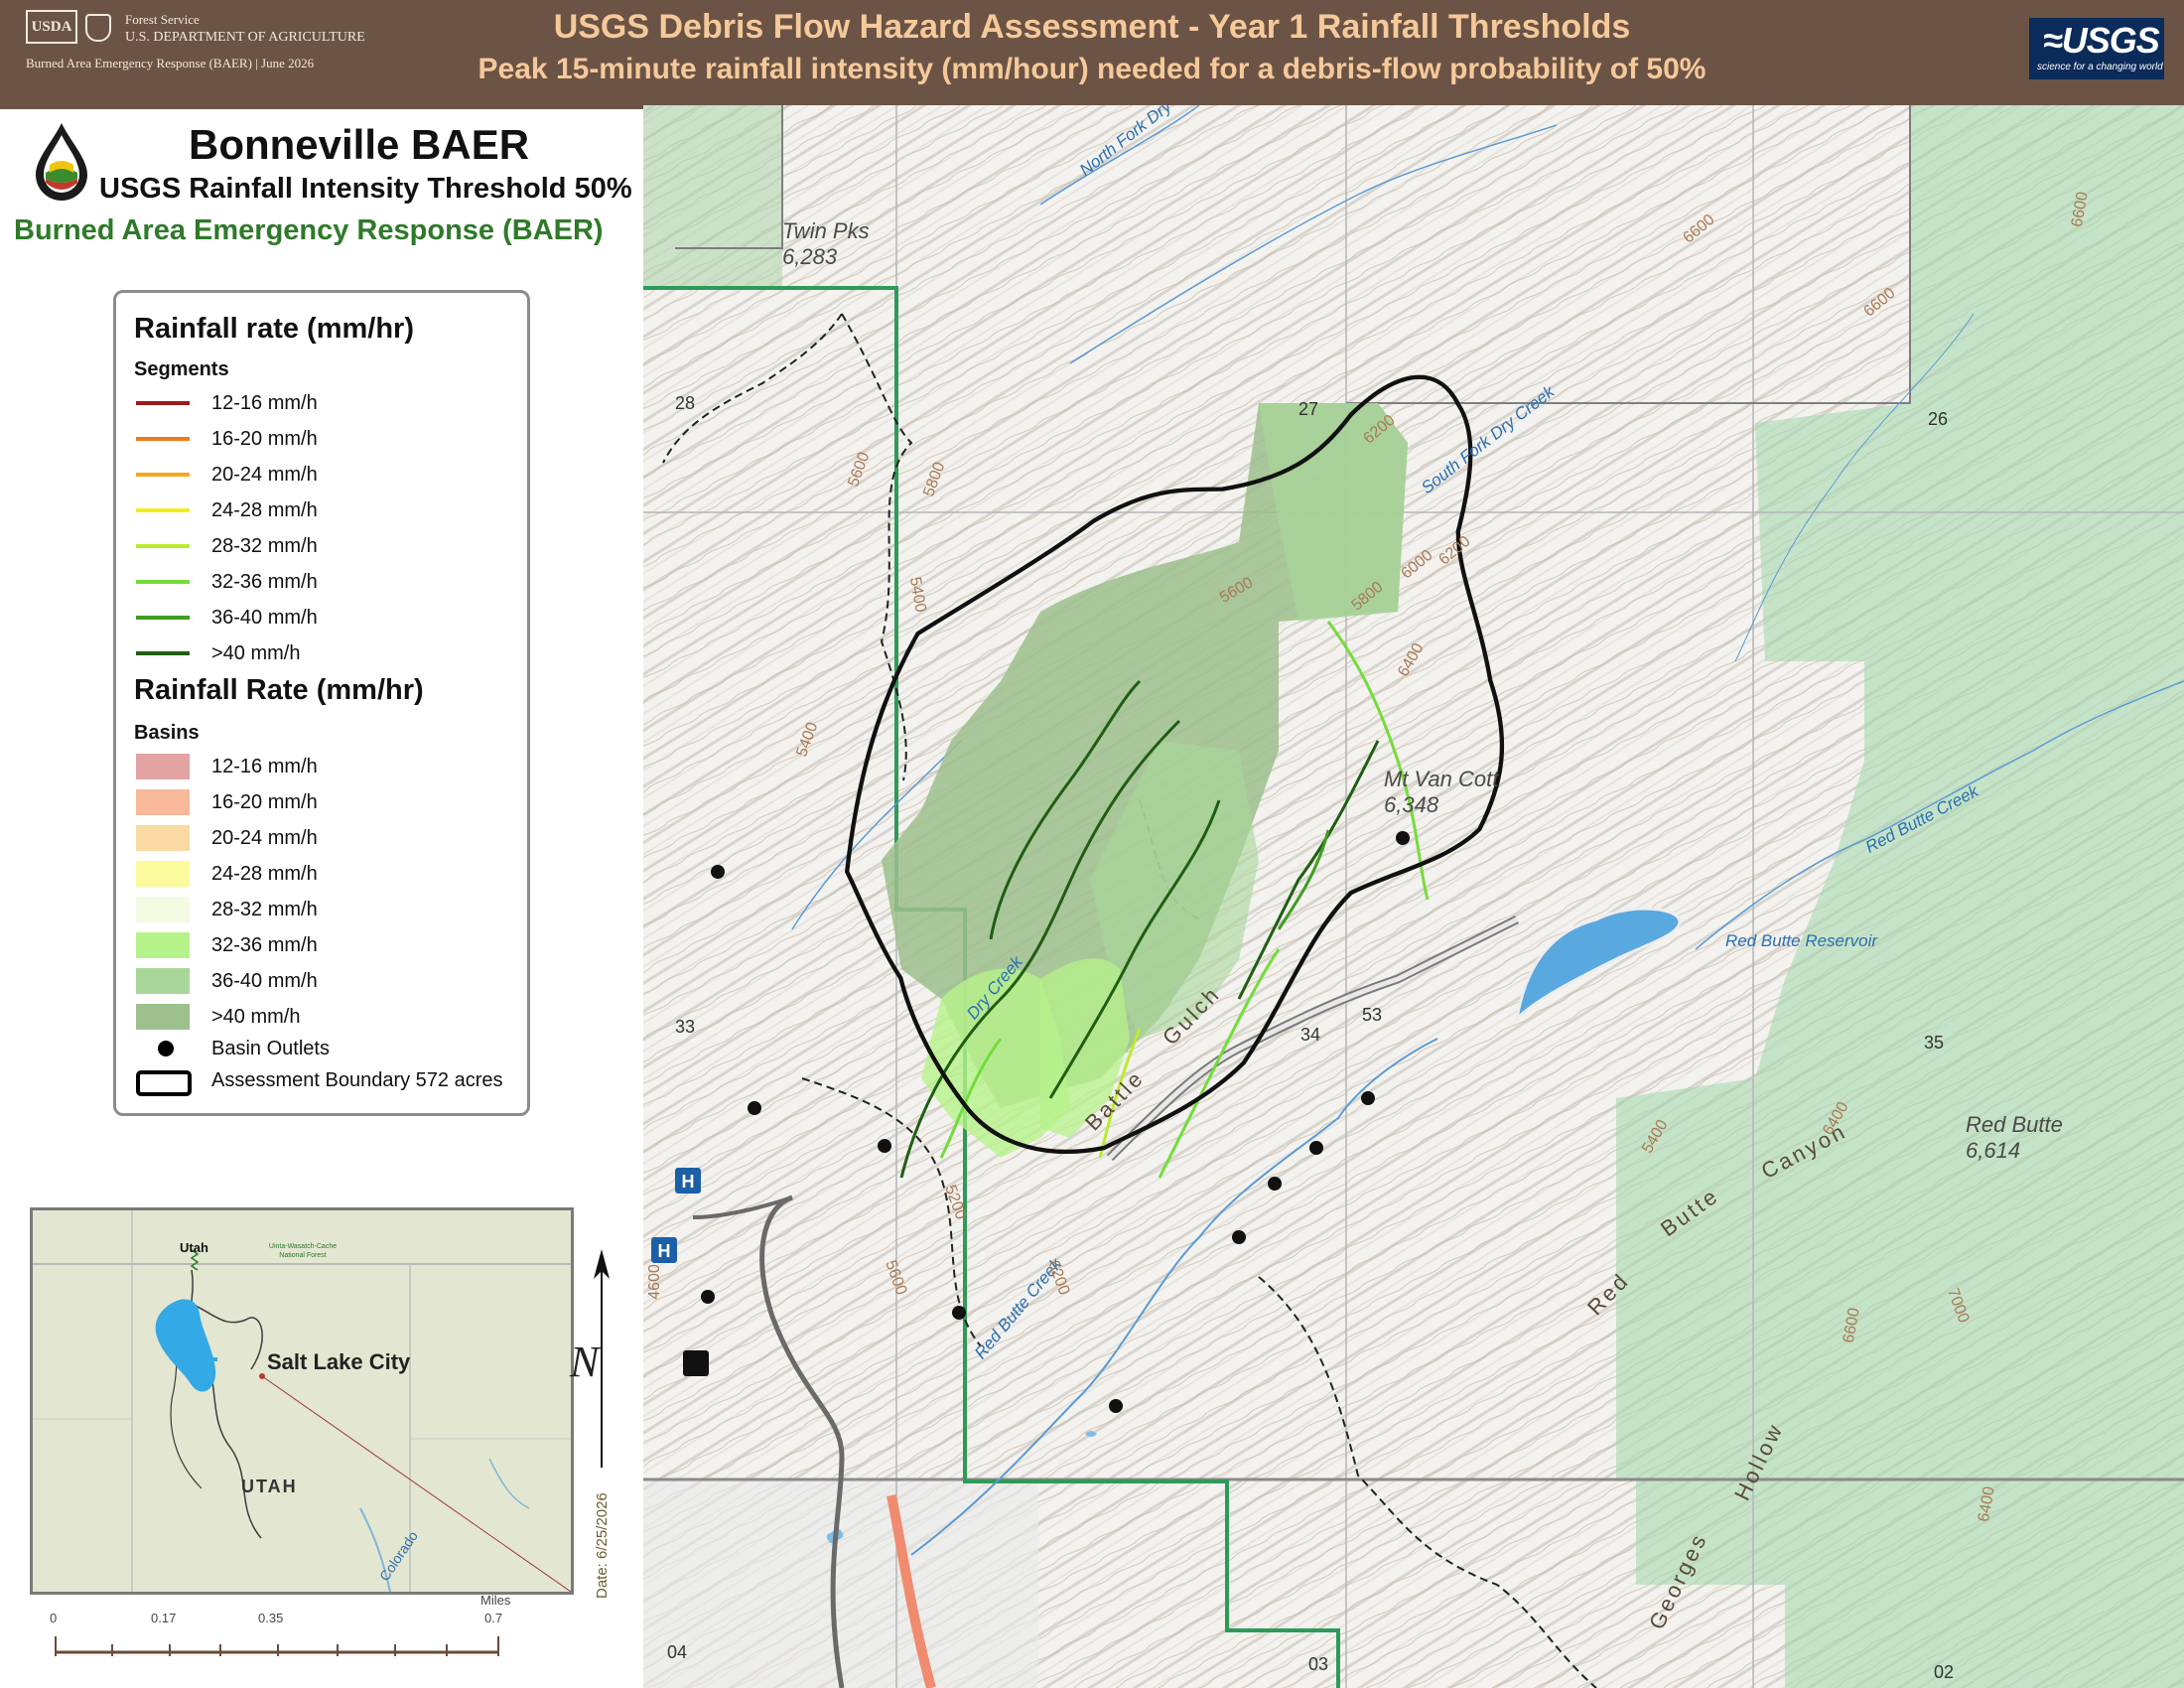 The width and height of the screenshot is (2184, 1688). Describe the element at coordinates (274, 329) in the screenshot. I see `legend-segments-heading: Rainfall rate (mm/hr)` at that location.